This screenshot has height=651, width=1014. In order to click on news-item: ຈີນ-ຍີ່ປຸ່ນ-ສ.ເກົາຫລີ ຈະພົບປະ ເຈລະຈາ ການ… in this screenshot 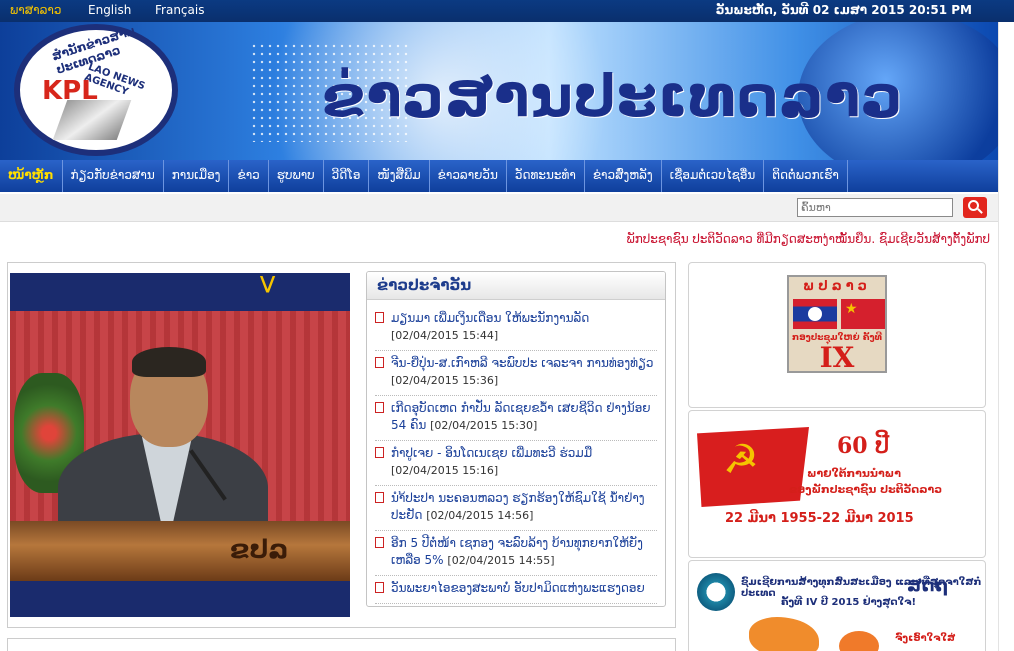, I will do `click(516, 373)`.